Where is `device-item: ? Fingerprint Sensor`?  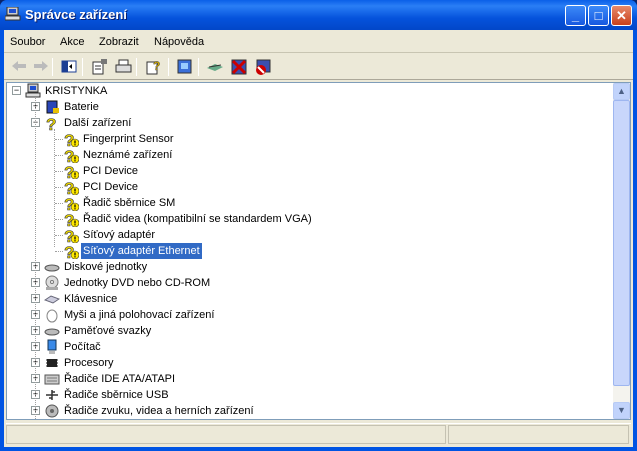 device-item: ? Fingerprint Sensor is located at coordinates (307, 139).